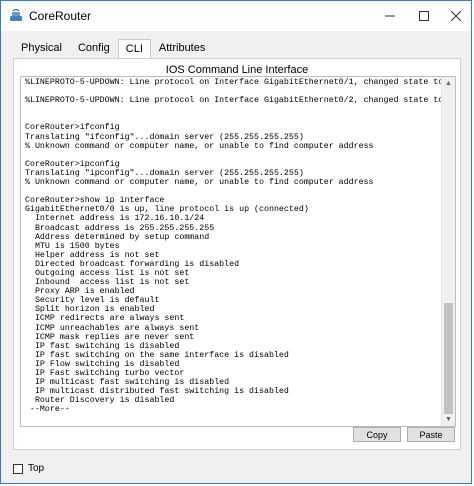  What do you see at coordinates (92, 255) in the screenshot?
I see `terminal-line: Helper address is not set` at bounding box center [92, 255].